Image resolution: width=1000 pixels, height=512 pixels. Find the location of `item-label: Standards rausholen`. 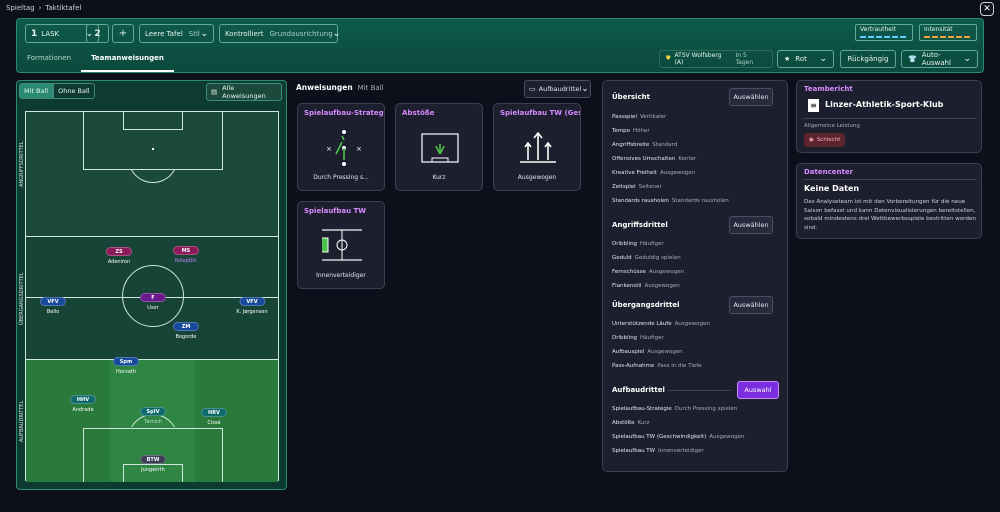

item-label: Standards rausholen is located at coordinates (640, 201).